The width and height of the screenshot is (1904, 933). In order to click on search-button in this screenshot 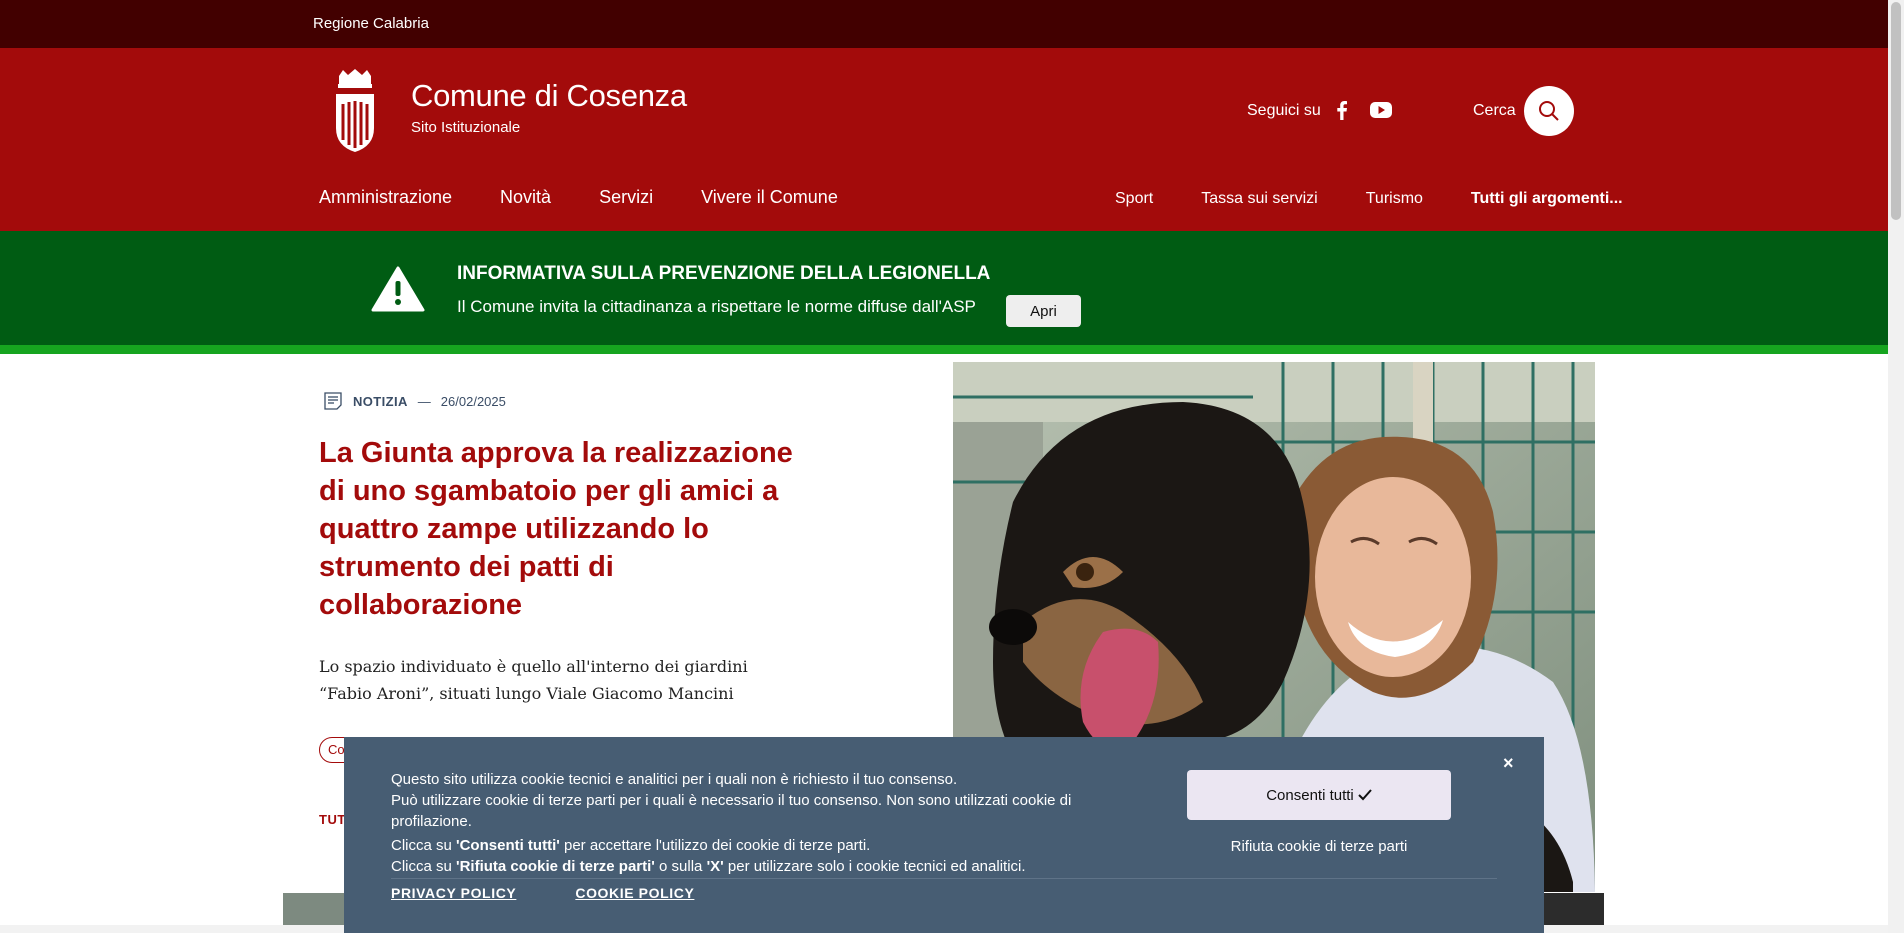, I will do `click(1549, 111)`.